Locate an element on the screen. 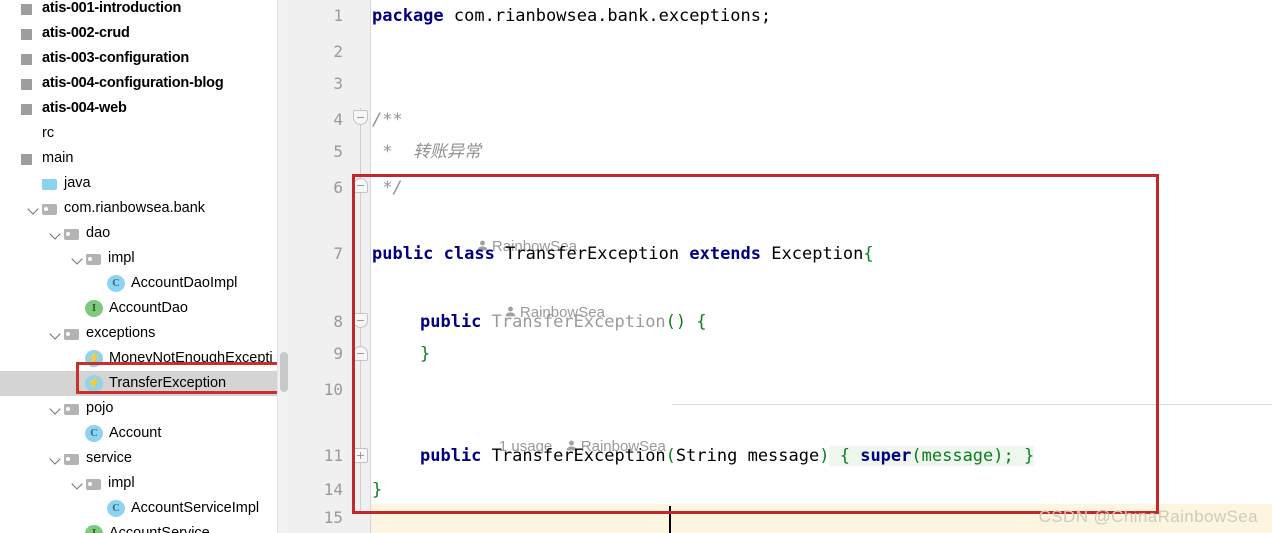 The height and width of the screenshot is (533, 1272). line-number: 2 is located at coordinates (338, 51).